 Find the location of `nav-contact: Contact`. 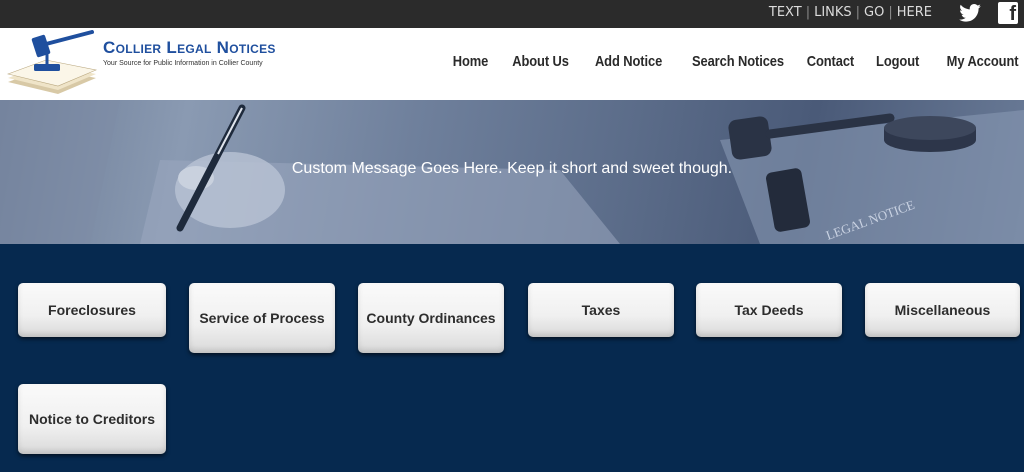

nav-contact: Contact is located at coordinates (831, 61).